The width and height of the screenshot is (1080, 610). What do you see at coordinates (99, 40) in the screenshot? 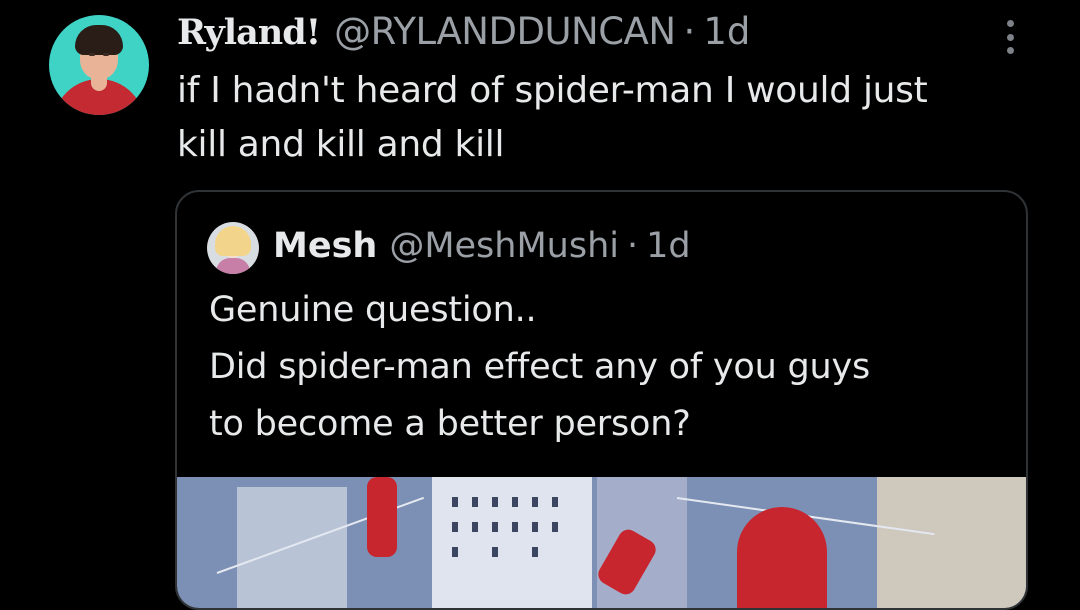
I see `avatar-hair` at bounding box center [99, 40].